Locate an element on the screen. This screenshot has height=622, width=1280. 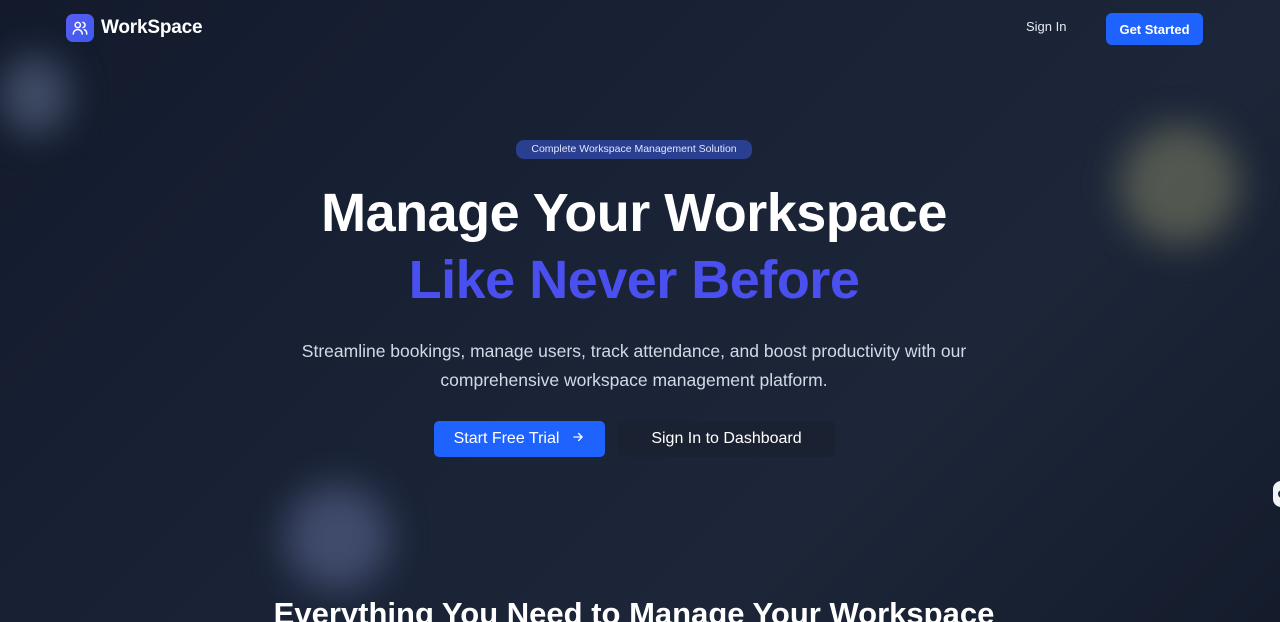
start-free-trial-button: Start Free Trial is located at coordinates (519, 439).